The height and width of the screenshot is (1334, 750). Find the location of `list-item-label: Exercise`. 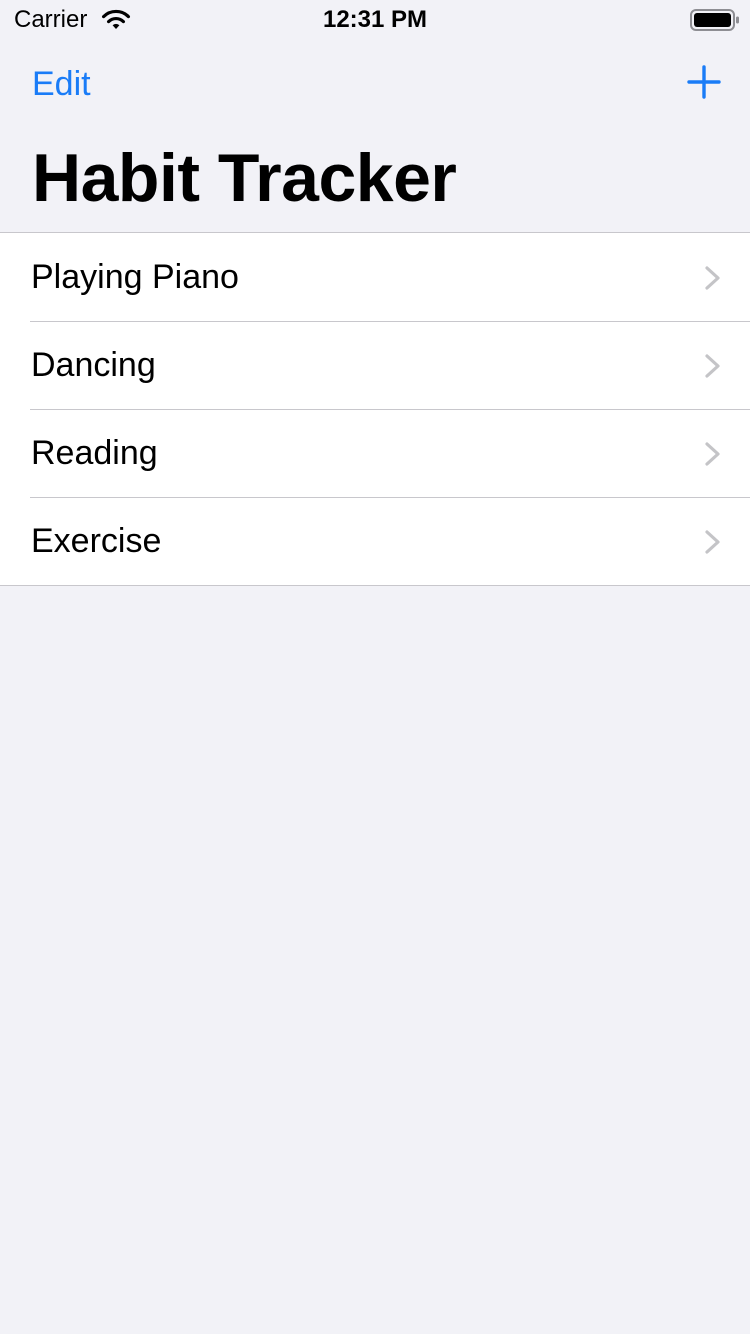

list-item-label: Exercise is located at coordinates (96, 541).